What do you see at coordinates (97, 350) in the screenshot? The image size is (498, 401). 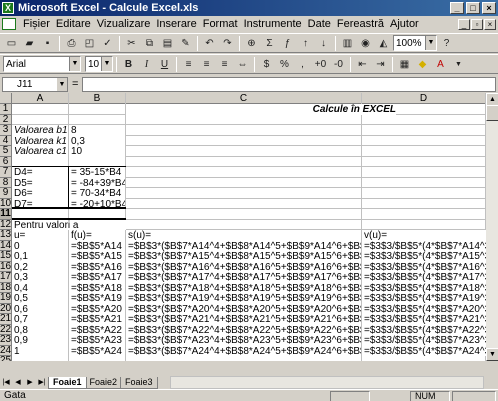 I see `cell-b24: =$B$5*A24` at bounding box center [97, 350].